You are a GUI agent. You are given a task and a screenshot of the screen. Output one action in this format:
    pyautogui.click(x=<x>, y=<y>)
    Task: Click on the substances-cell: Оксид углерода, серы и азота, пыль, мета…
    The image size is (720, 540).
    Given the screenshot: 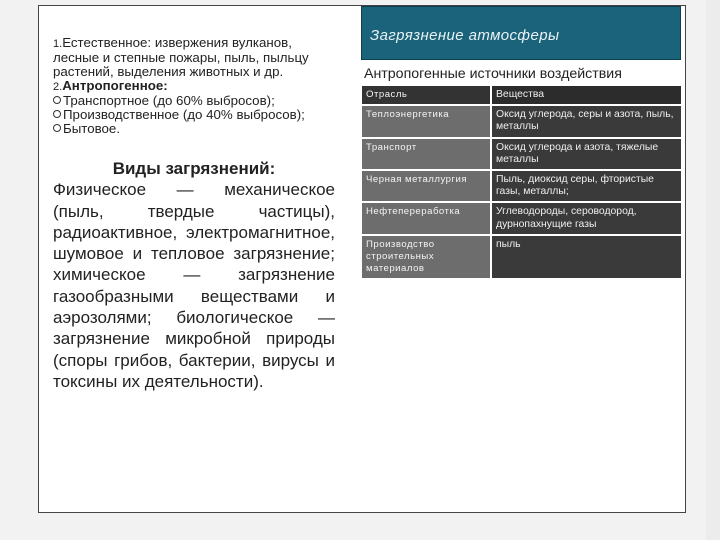 What is the action you would take?
    pyautogui.click(x=586, y=121)
    